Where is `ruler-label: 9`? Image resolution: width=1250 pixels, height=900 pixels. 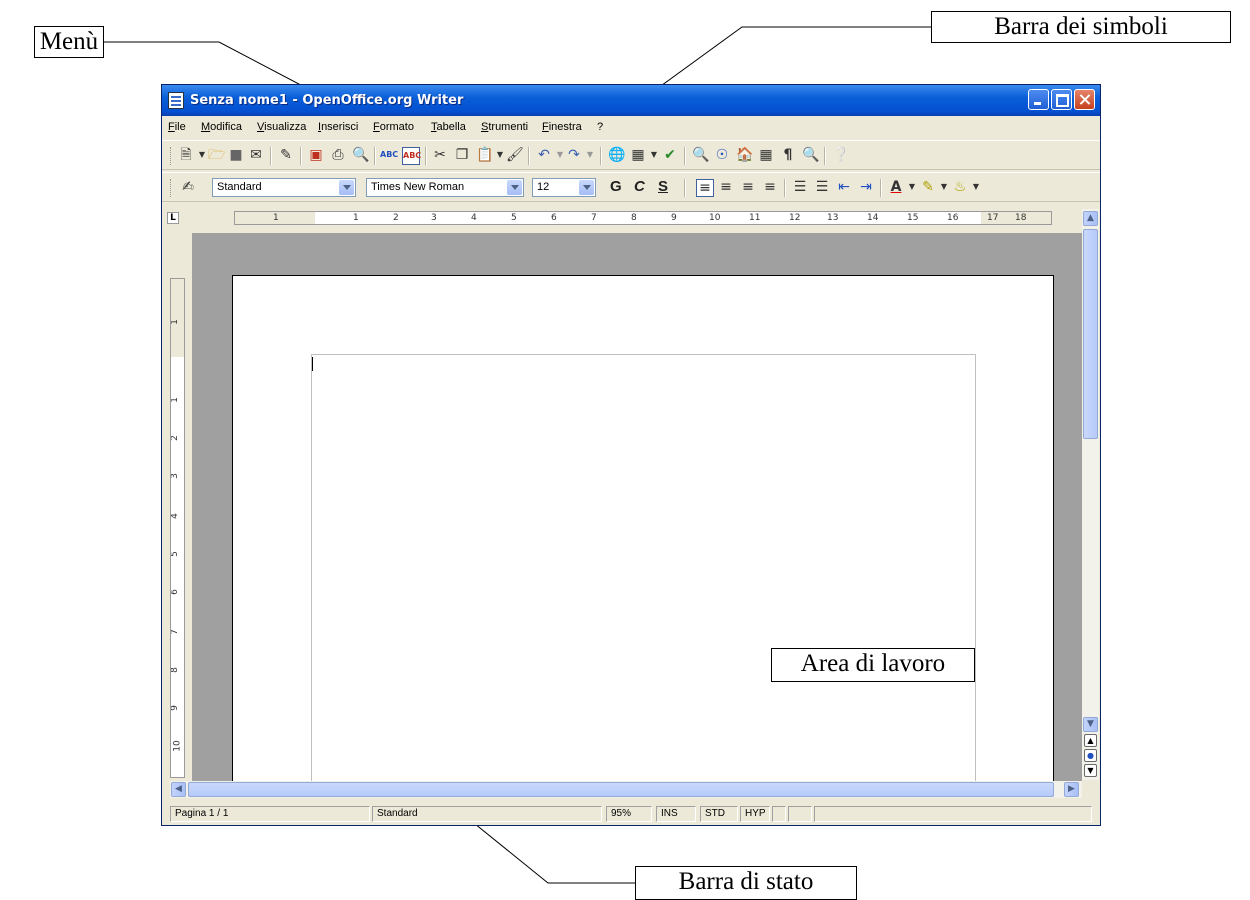 ruler-label: 9 is located at coordinates (674, 218).